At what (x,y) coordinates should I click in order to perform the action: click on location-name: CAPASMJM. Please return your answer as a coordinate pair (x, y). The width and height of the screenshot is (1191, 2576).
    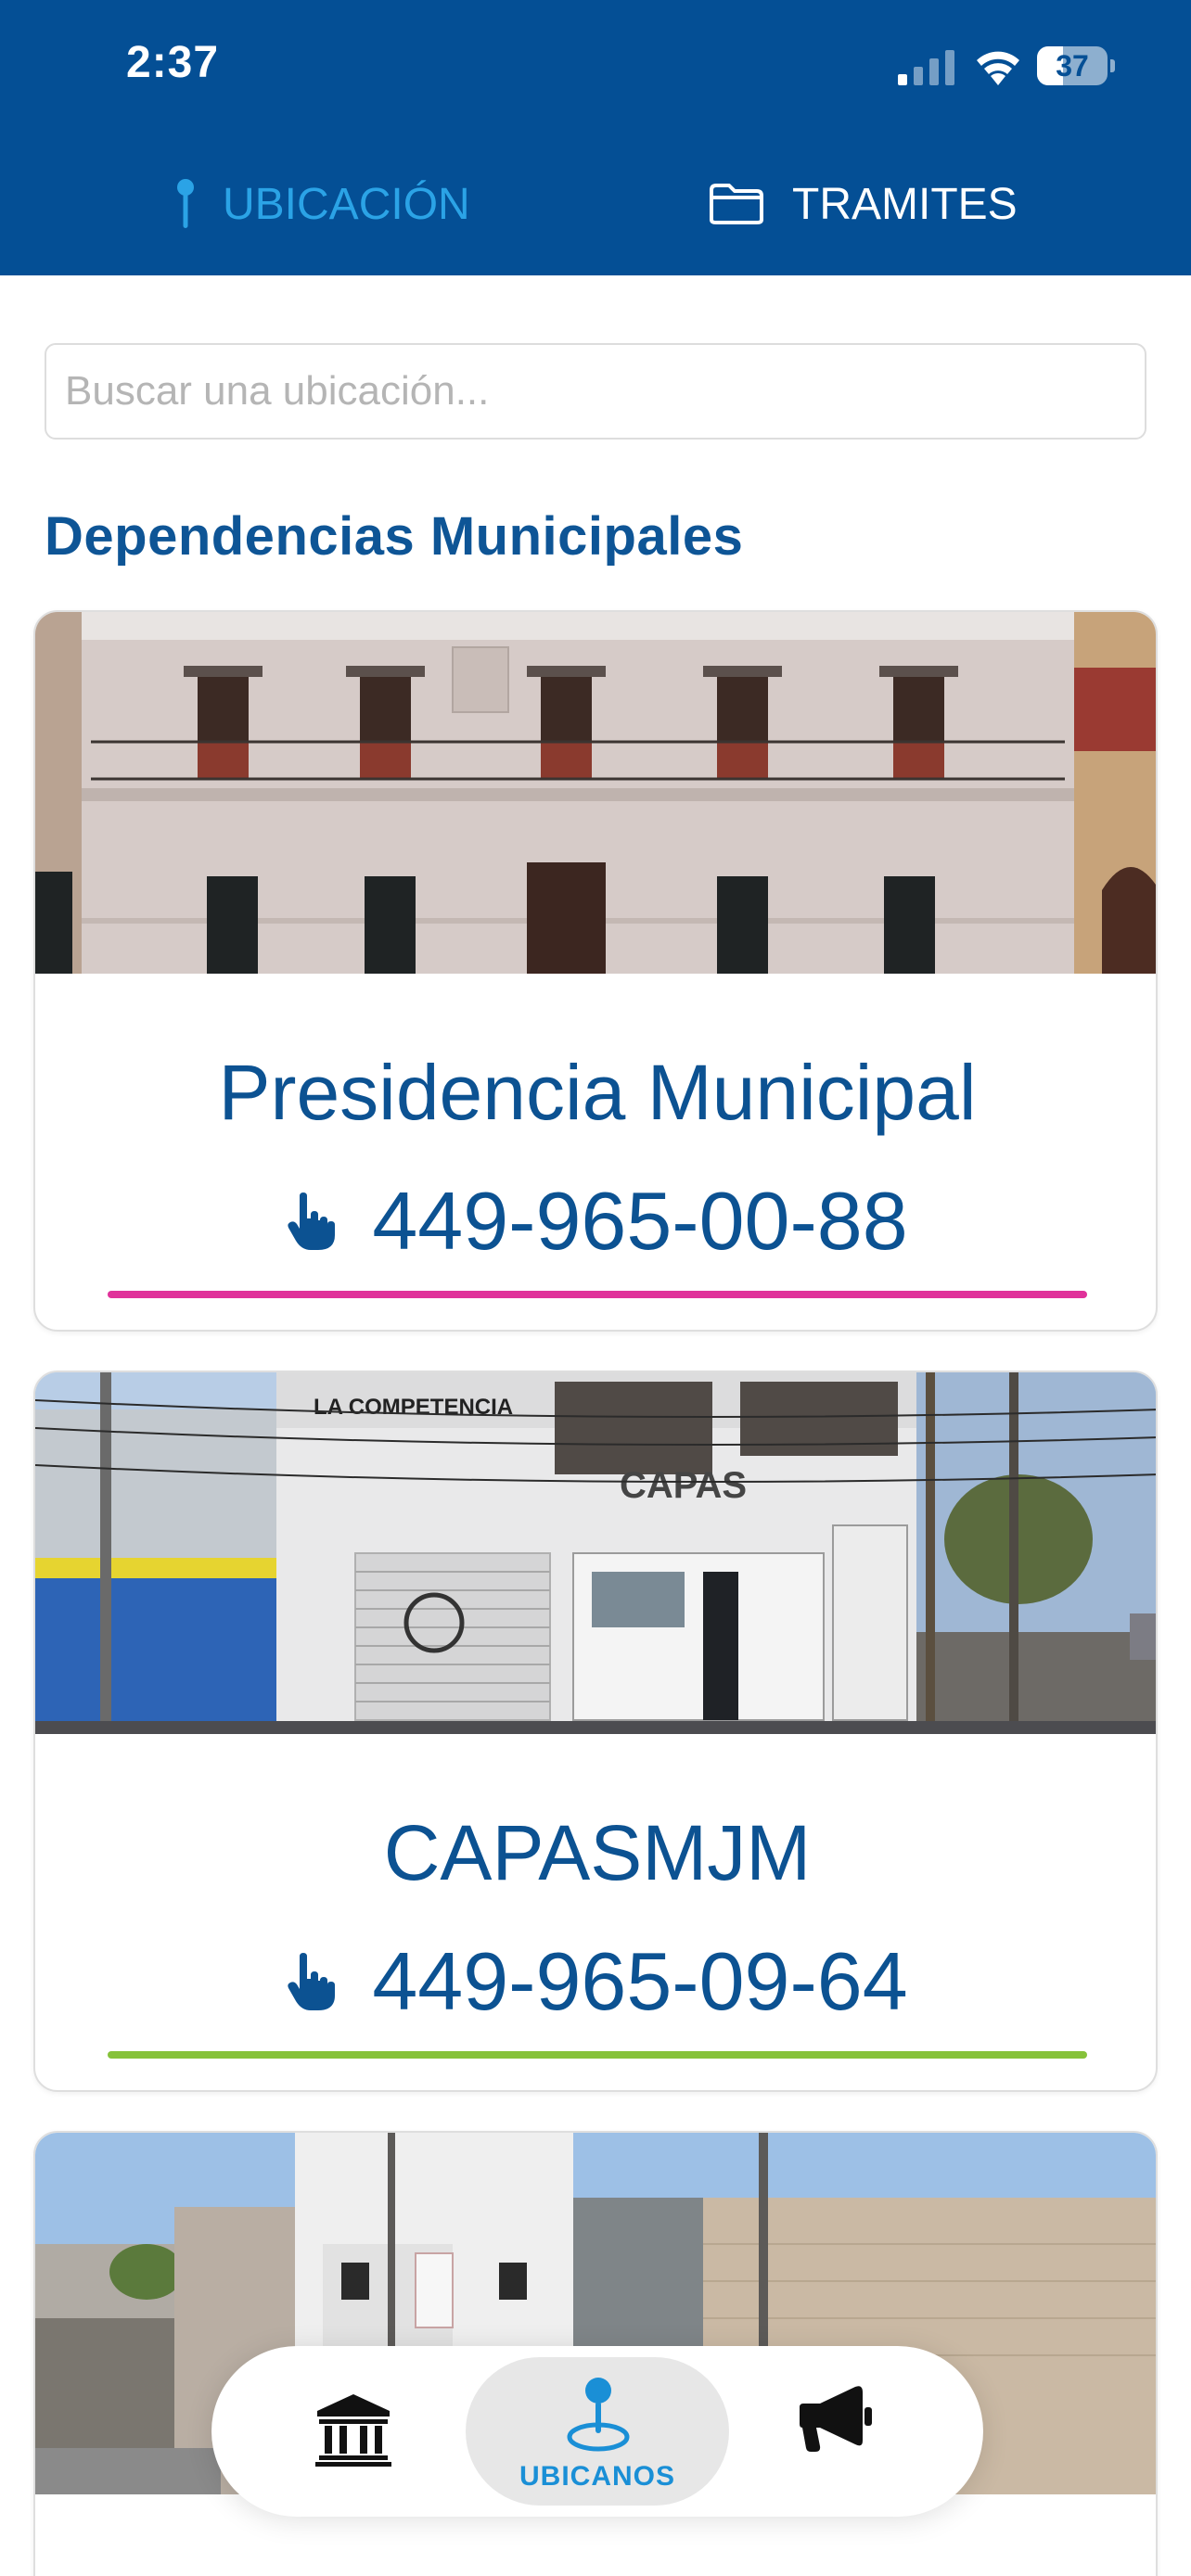
    Looking at the image, I should click on (597, 1853).